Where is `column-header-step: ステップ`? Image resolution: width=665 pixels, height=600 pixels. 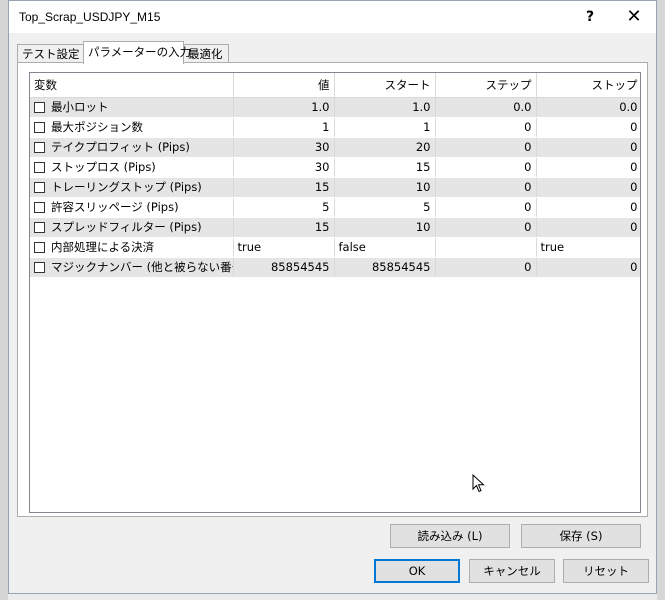
column-header-step: ステップ is located at coordinates (486, 85).